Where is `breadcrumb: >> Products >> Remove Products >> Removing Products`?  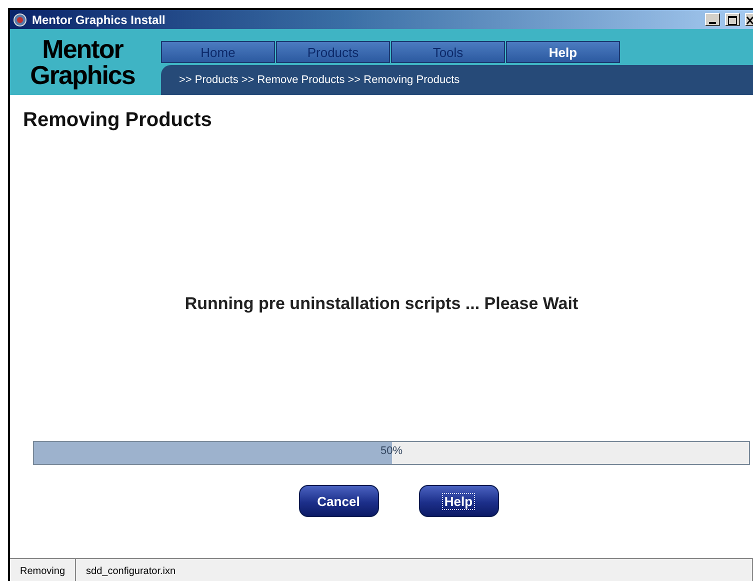 breadcrumb: >> Products >> Remove Products >> Removing Products is located at coordinates (457, 80).